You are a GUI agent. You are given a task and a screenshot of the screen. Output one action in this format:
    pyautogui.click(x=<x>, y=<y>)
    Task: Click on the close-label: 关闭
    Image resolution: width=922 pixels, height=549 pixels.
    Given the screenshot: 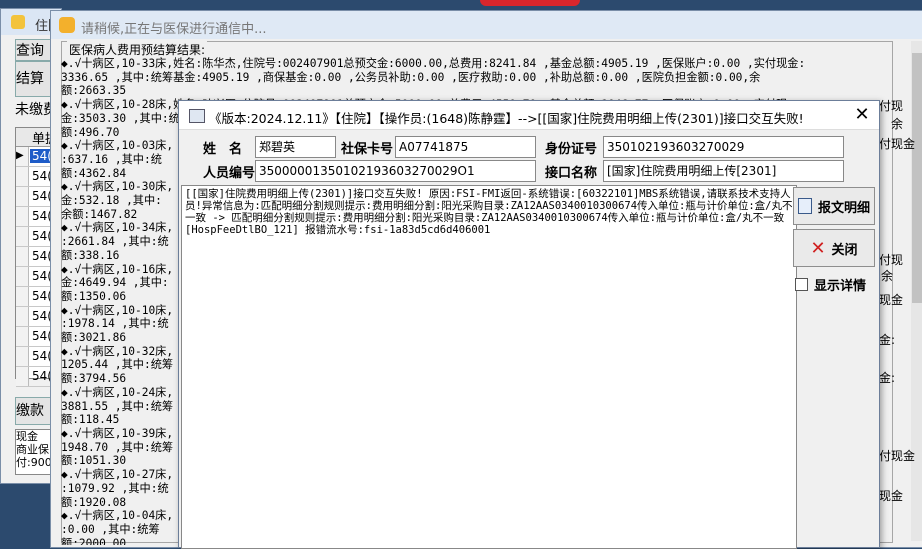 What is the action you would take?
    pyautogui.click(x=844, y=250)
    